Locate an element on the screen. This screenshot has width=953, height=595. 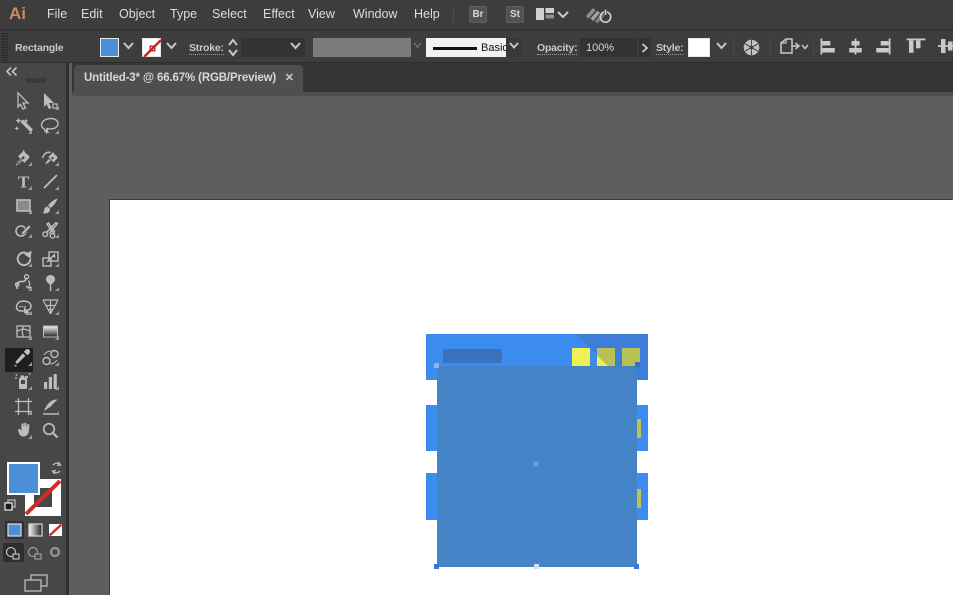
svg-text: T is located at coordinates (24, 182).